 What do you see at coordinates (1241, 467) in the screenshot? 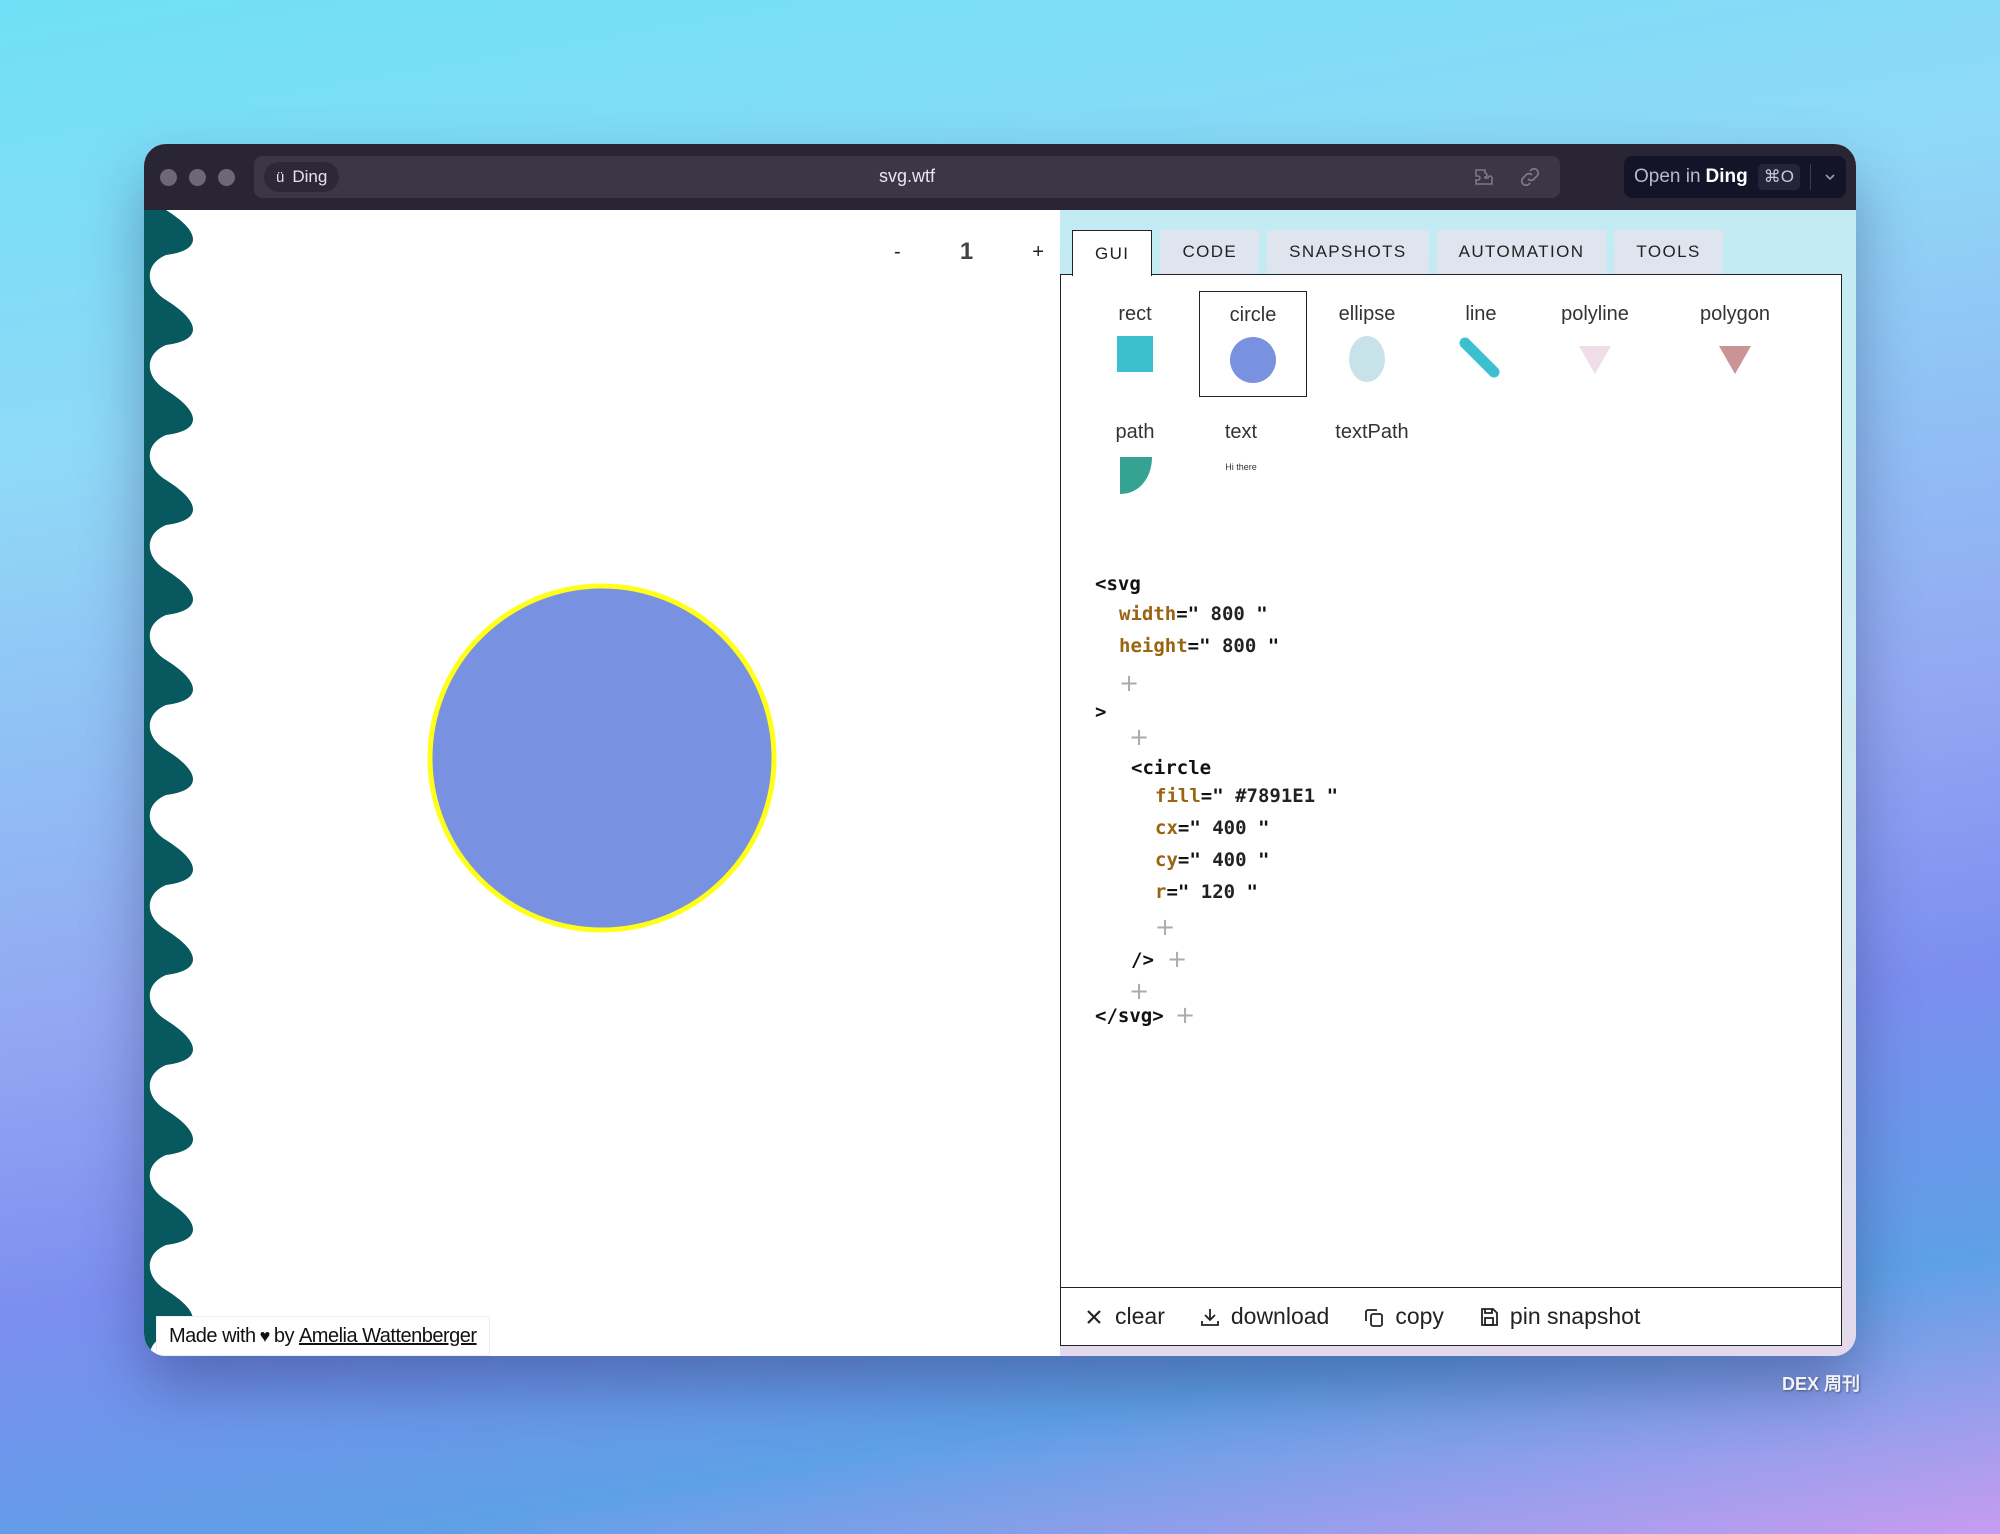
I see `text-sample-icon: Hi there` at bounding box center [1241, 467].